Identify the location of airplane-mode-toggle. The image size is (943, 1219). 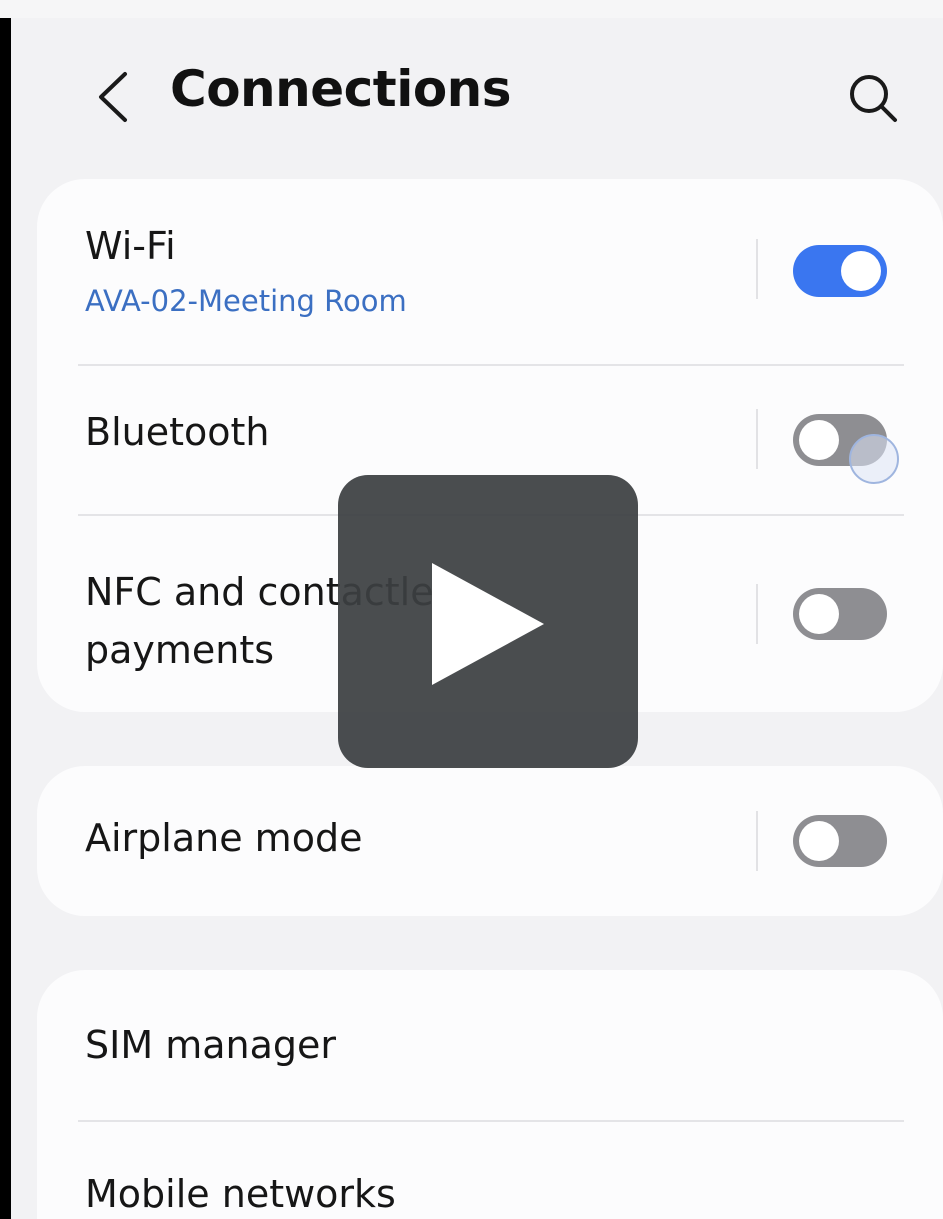
(840, 841).